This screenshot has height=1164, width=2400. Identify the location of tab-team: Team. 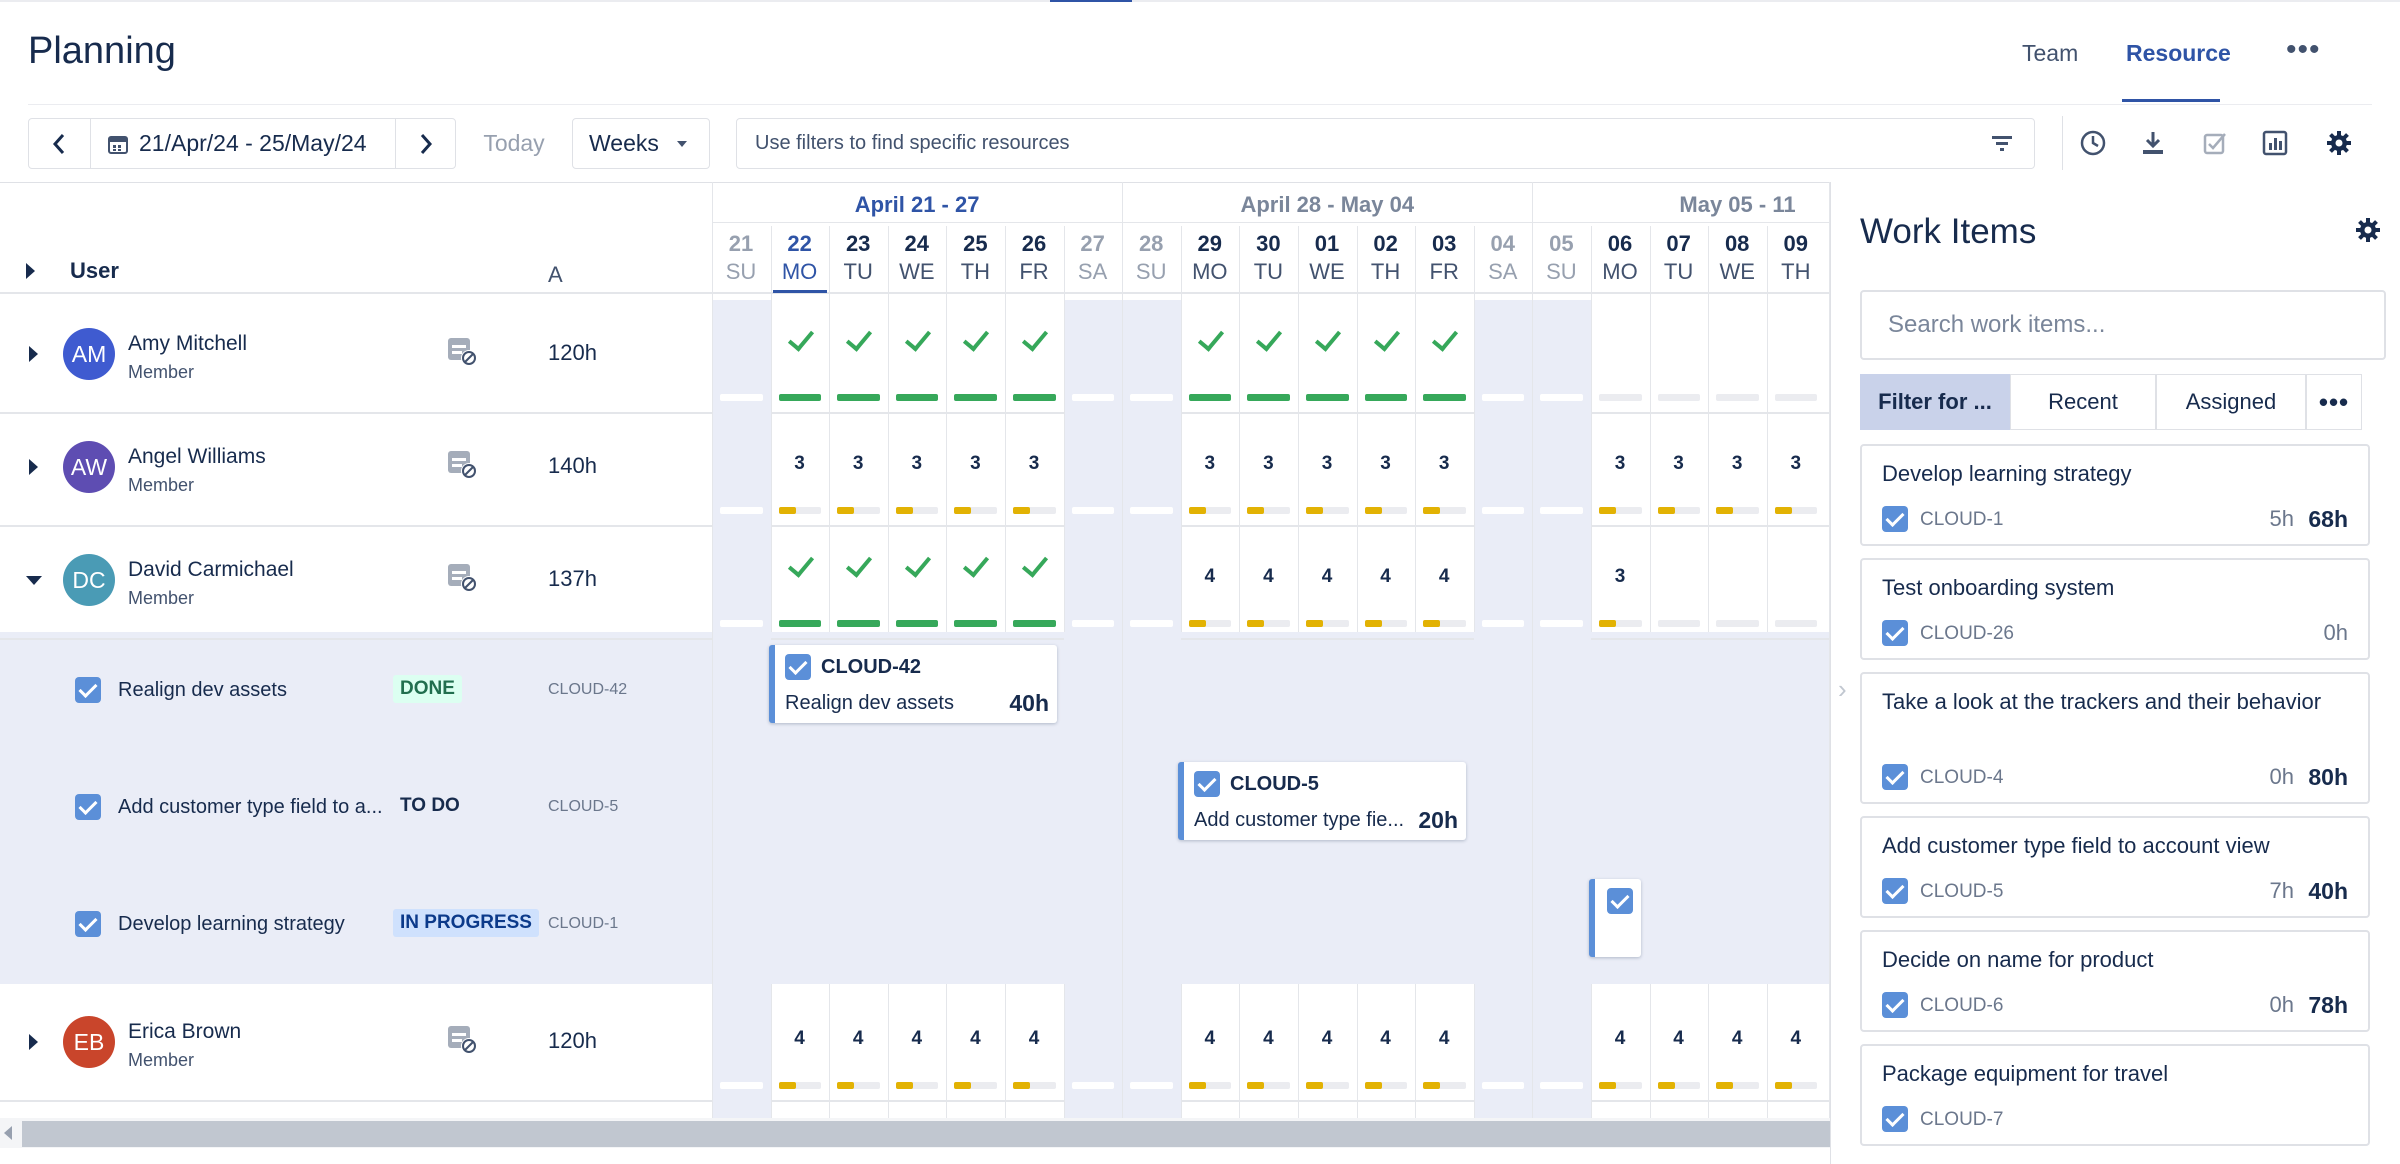
(2050, 53).